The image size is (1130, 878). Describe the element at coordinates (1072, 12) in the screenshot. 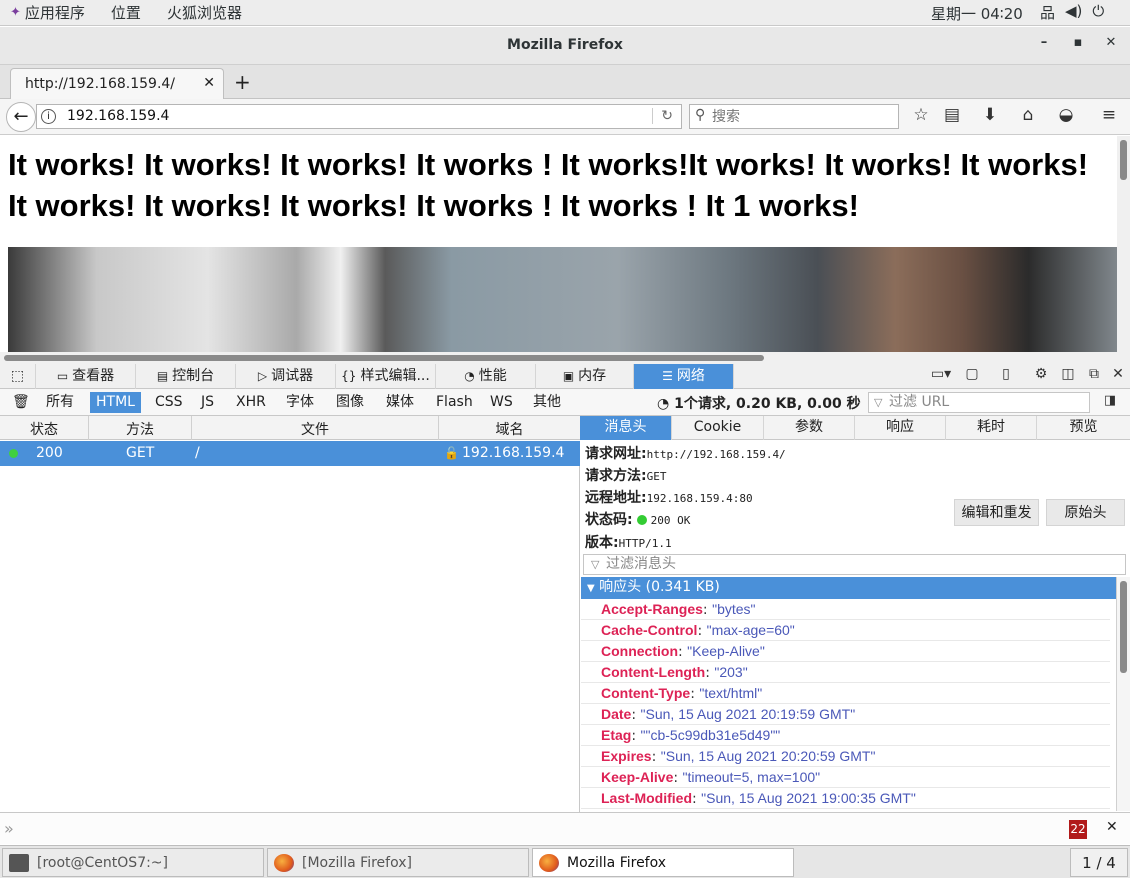

I see `system-tray: 品 ◀) ⏻` at that location.